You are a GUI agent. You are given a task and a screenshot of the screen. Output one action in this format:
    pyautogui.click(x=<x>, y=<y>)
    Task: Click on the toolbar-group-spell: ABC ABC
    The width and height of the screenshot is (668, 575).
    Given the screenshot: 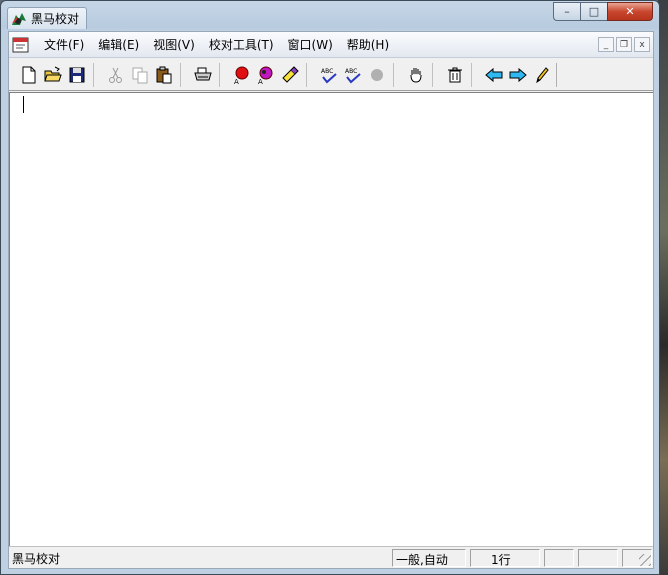 What is the action you would take?
    pyautogui.click(x=355, y=74)
    